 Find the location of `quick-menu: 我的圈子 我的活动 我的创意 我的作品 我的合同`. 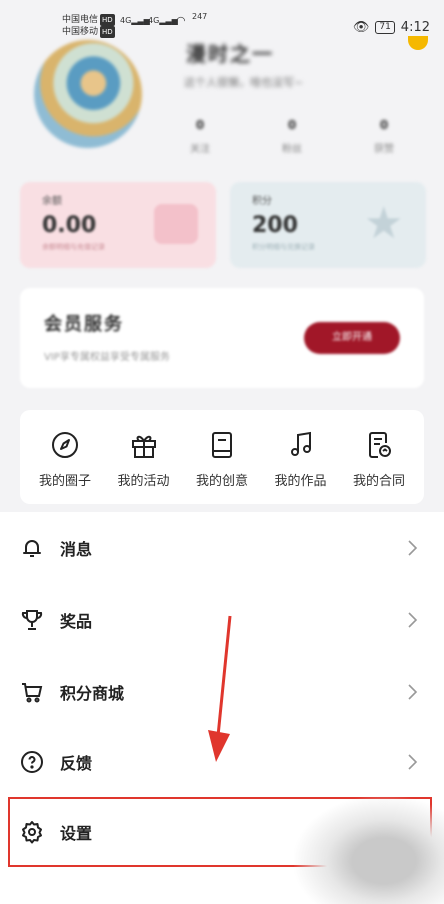

quick-menu: 我的圈子 我的活动 我的创意 我的作品 我的合同 is located at coordinates (222, 457).